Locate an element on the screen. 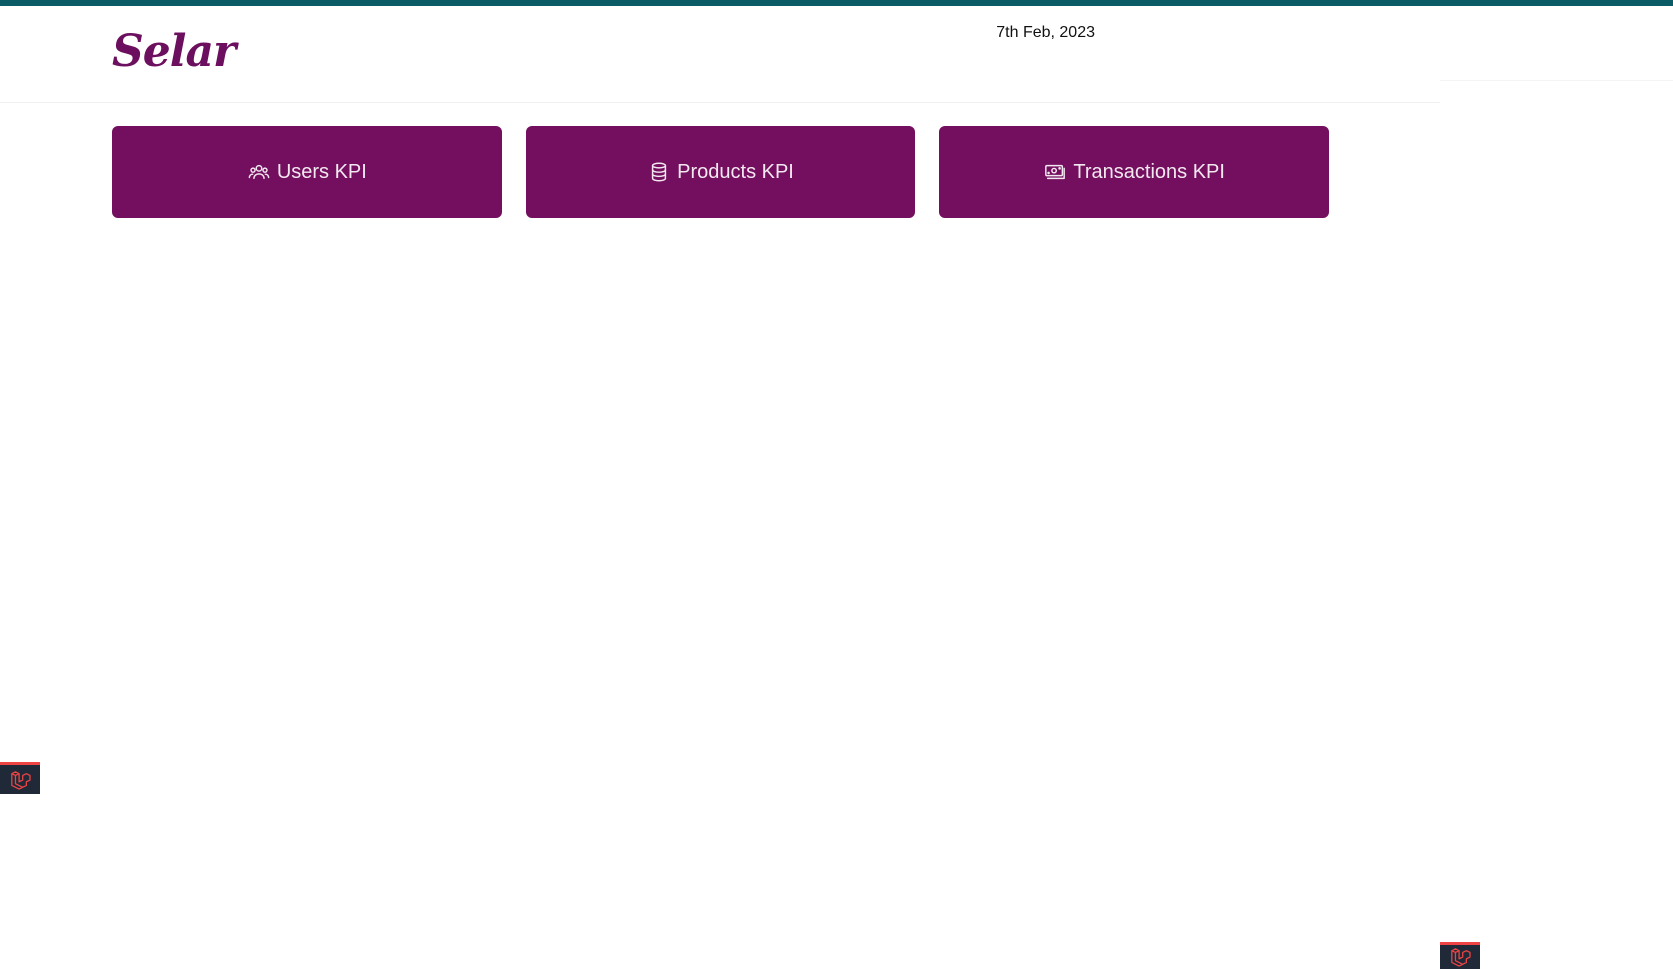 The height and width of the screenshot is (969, 1673). users-icon is located at coordinates (259, 172).